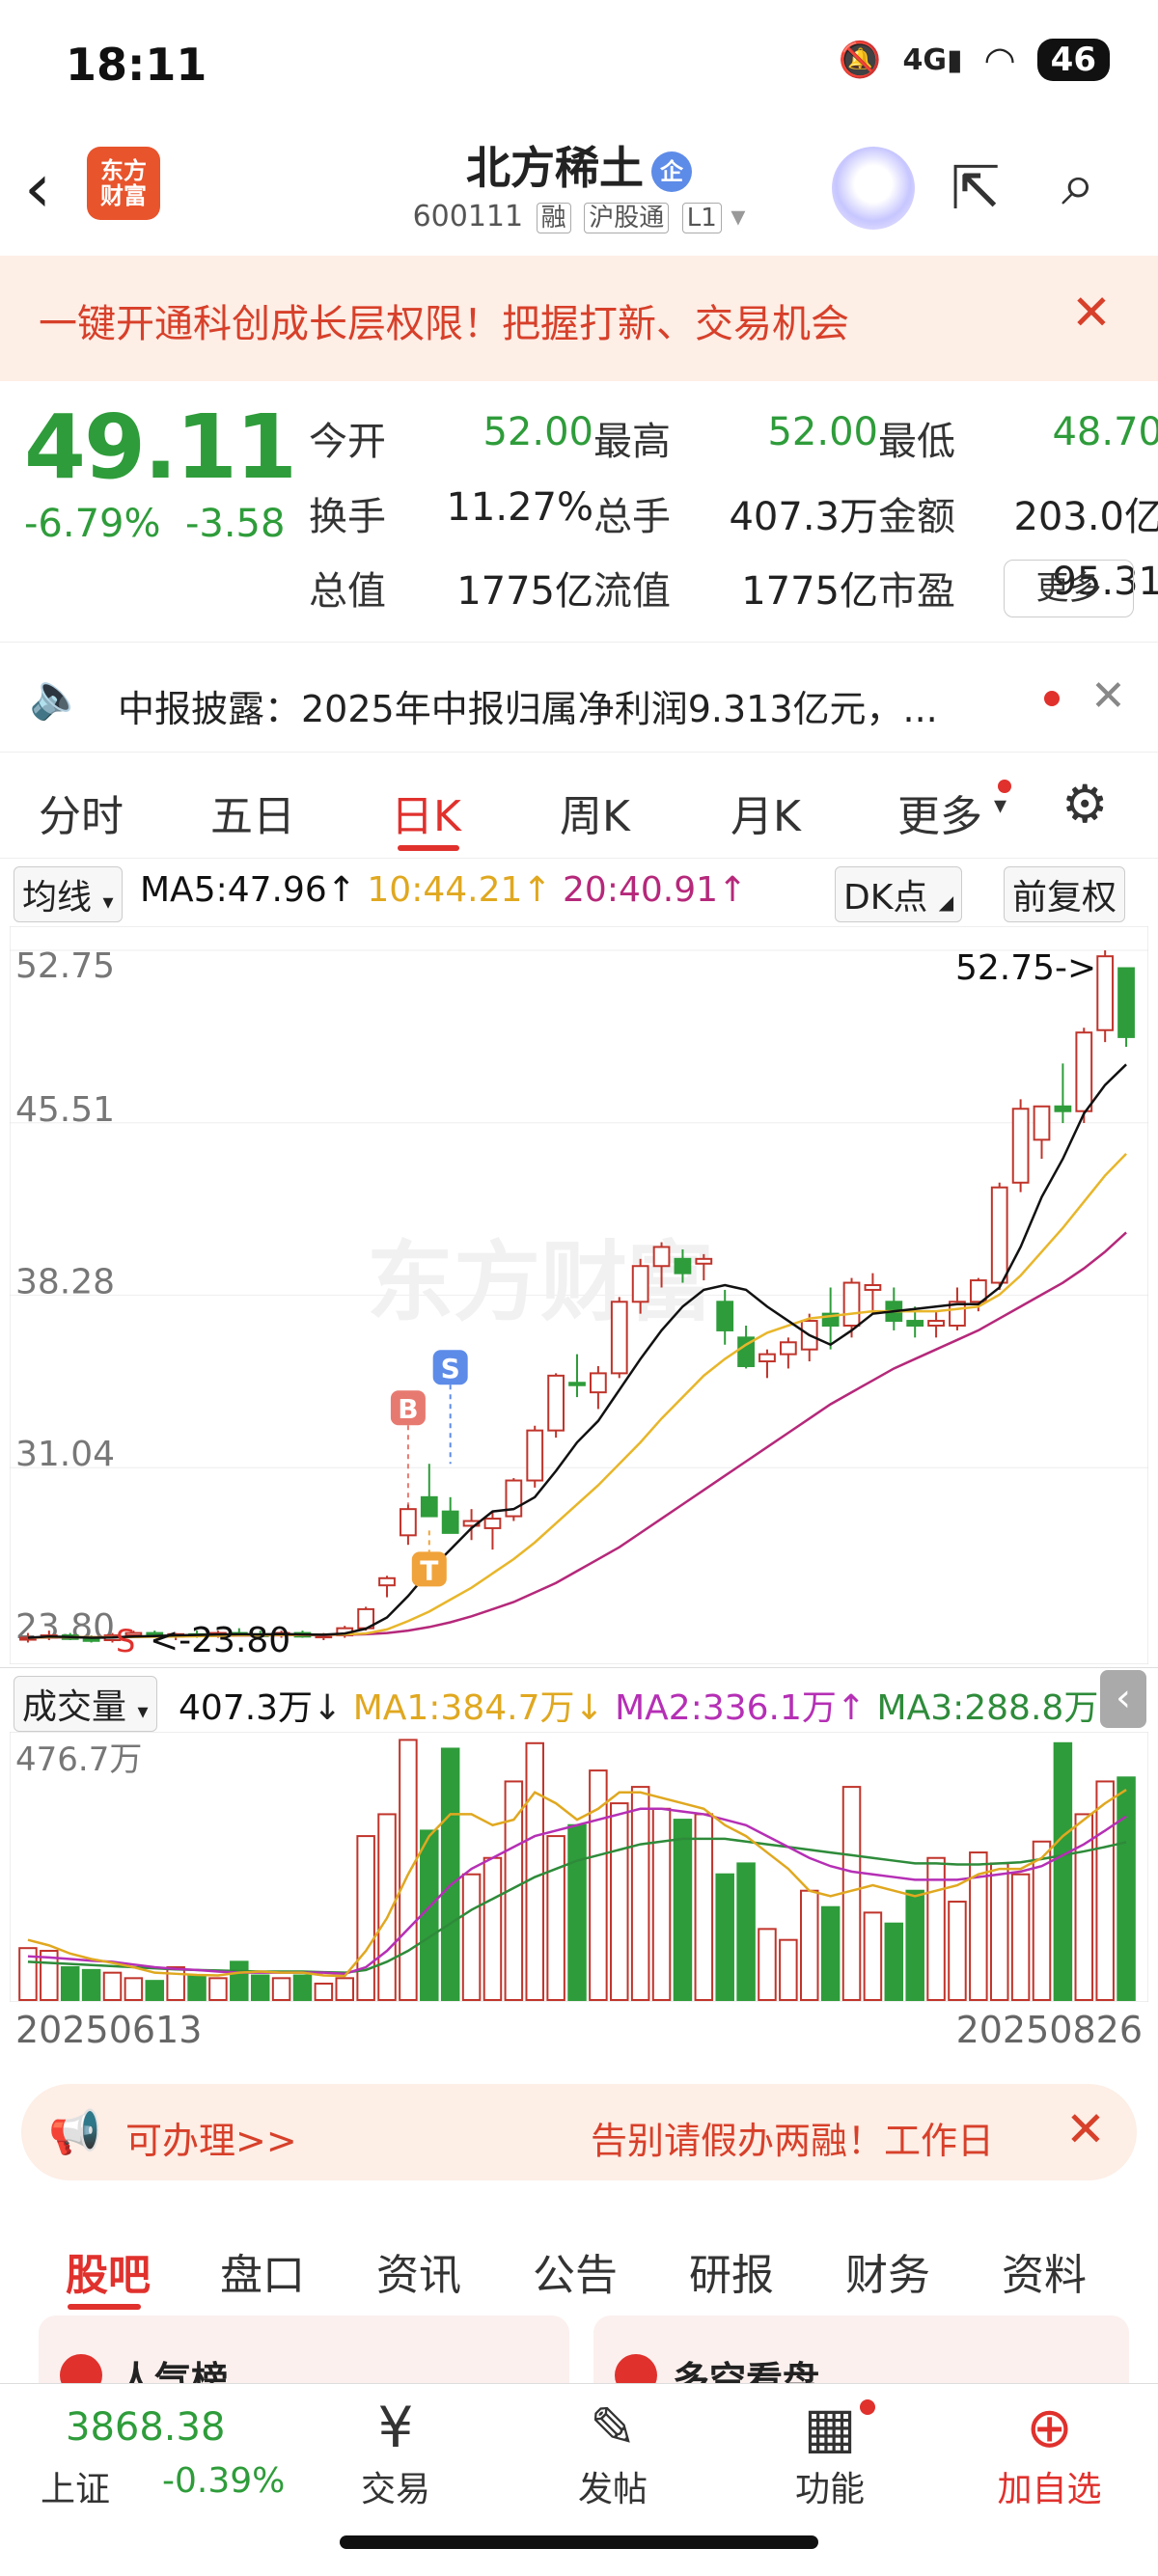 This screenshot has width=1158, height=2576. Describe the element at coordinates (575, 2271) in the screenshot. I see `tab-announcements: 公告` at that location.